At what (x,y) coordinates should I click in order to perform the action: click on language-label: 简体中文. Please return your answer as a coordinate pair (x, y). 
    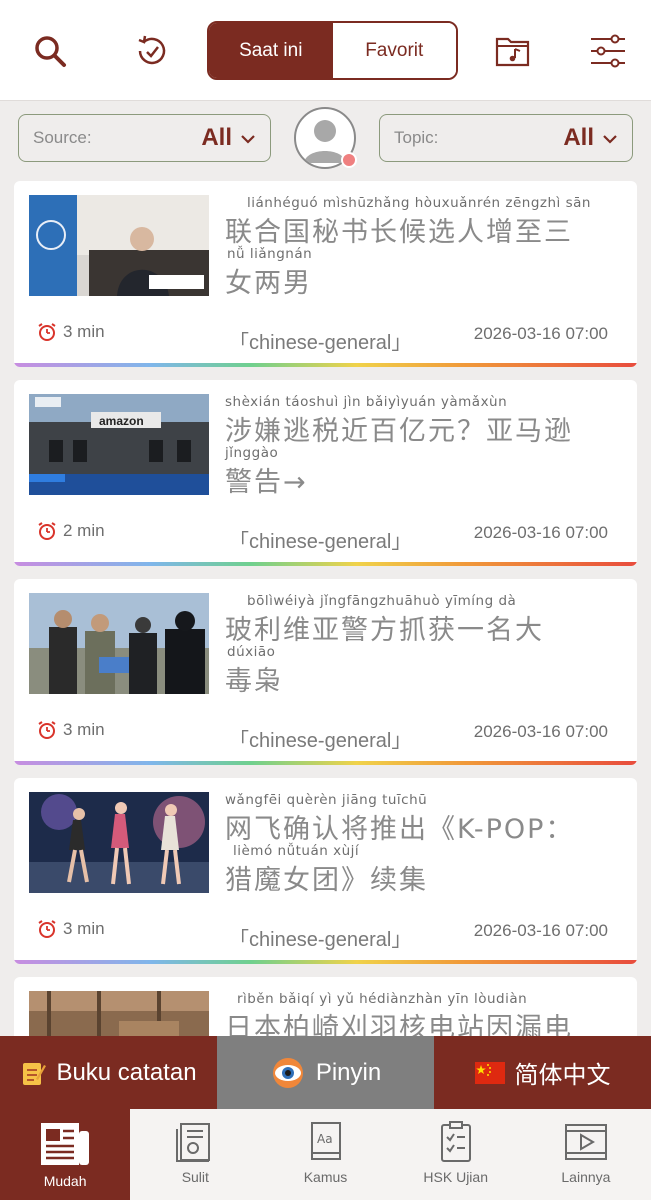
    Looking at the image, I should click on (562, 1075).